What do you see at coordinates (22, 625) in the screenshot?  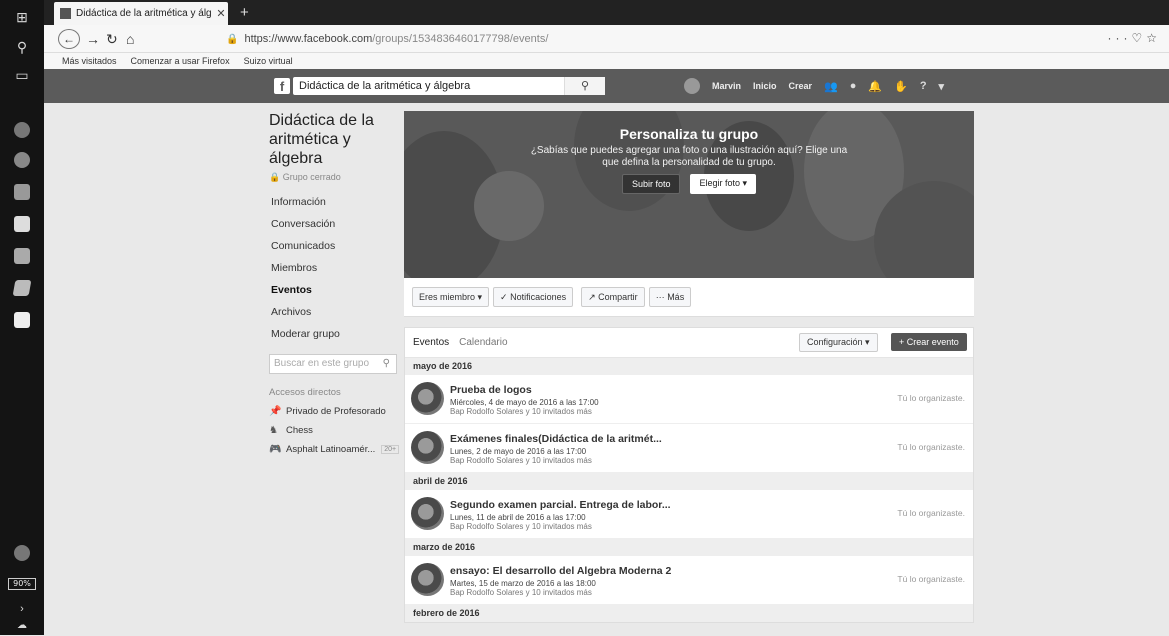 I see `network-icon: ☁` at bounding box center [22, 625].